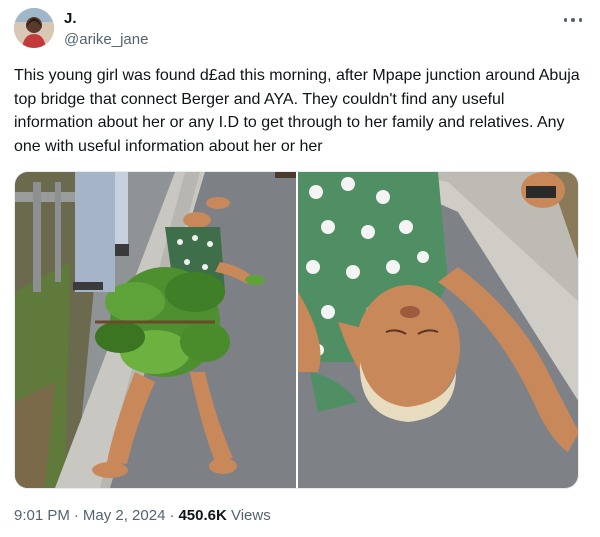  I want to click on author-display-name: J., so click(70, 19).